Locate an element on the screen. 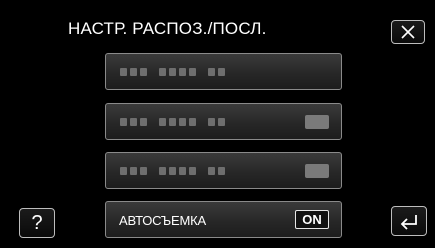 This screenshot has height=248, width=435. back-button is located at coordinates (409, 221).